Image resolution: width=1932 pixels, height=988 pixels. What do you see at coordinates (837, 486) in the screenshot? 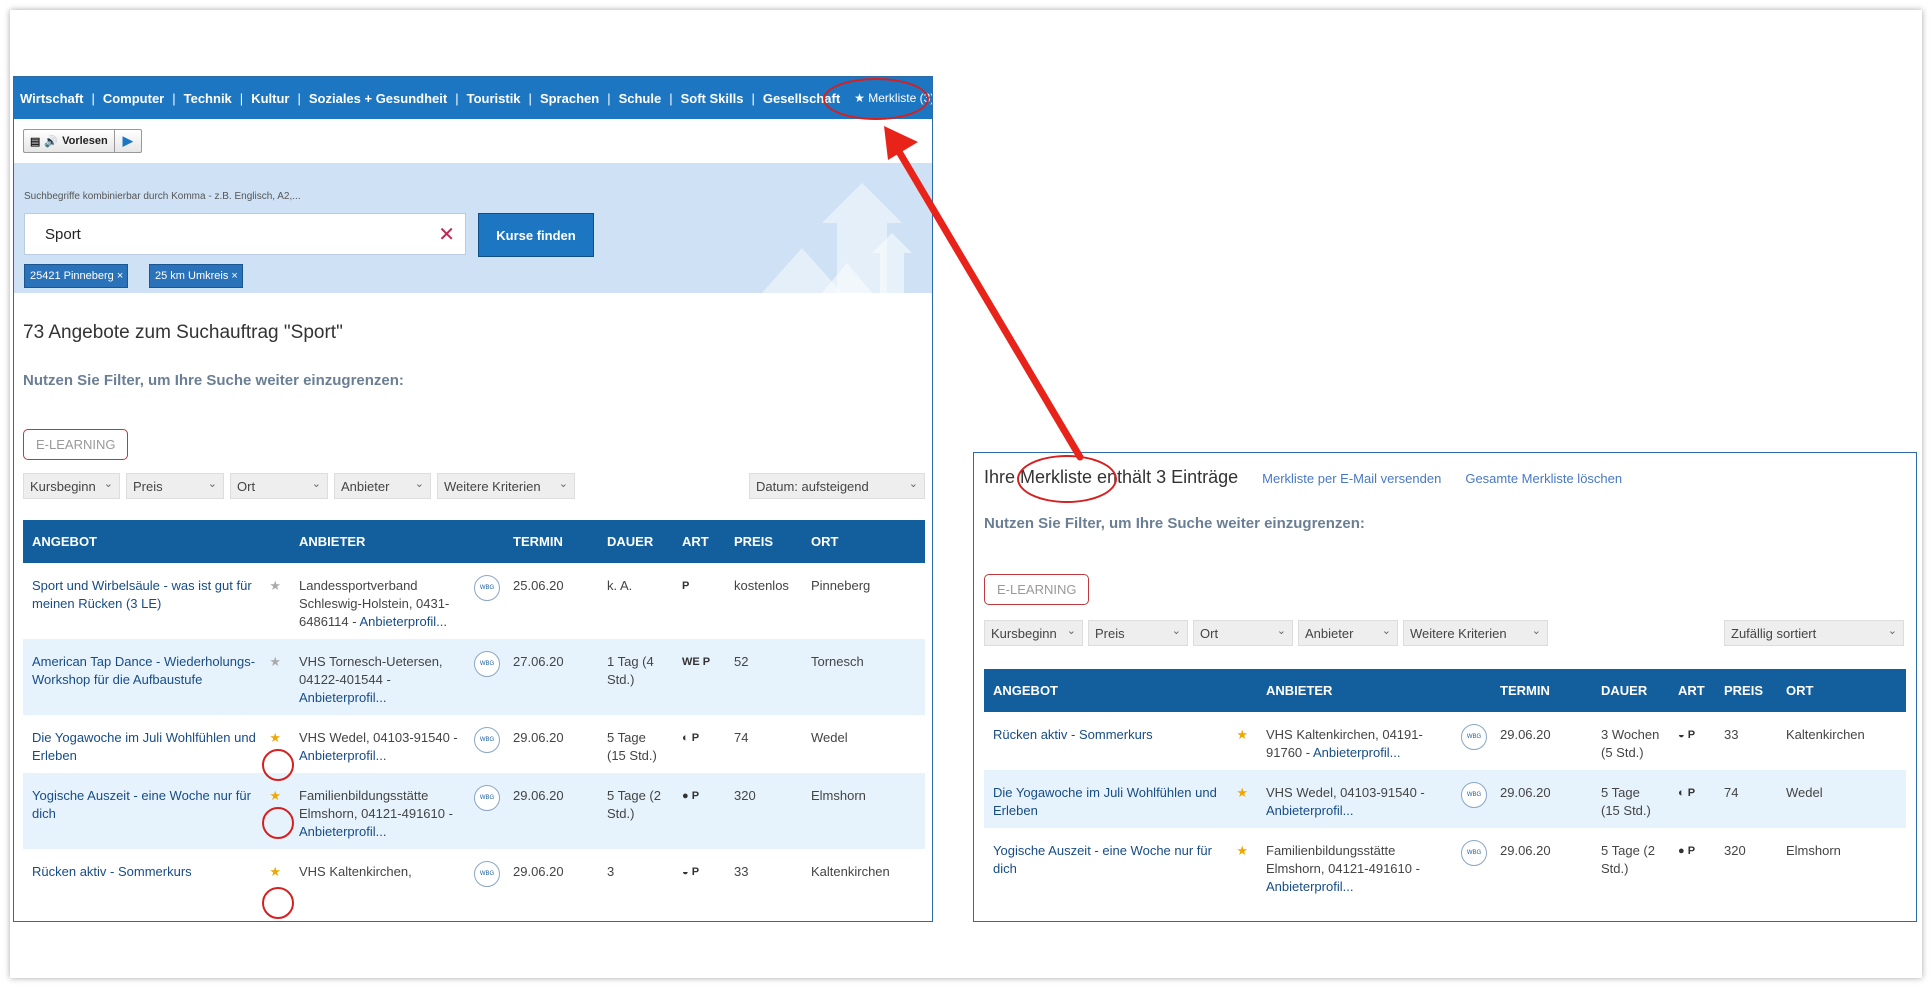
I see `sort-select: Datum: aufsteigend ⌄` at bounding box center [837, 486].